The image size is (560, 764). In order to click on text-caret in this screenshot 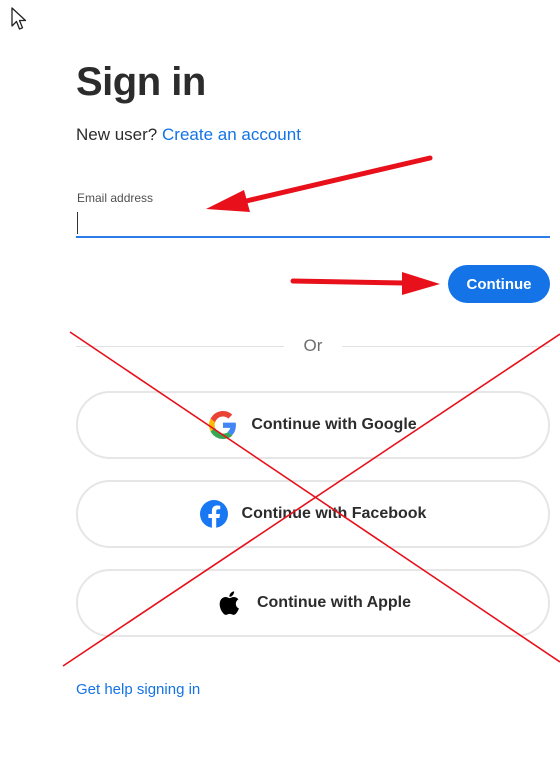, I will do `click(77, 223)`.